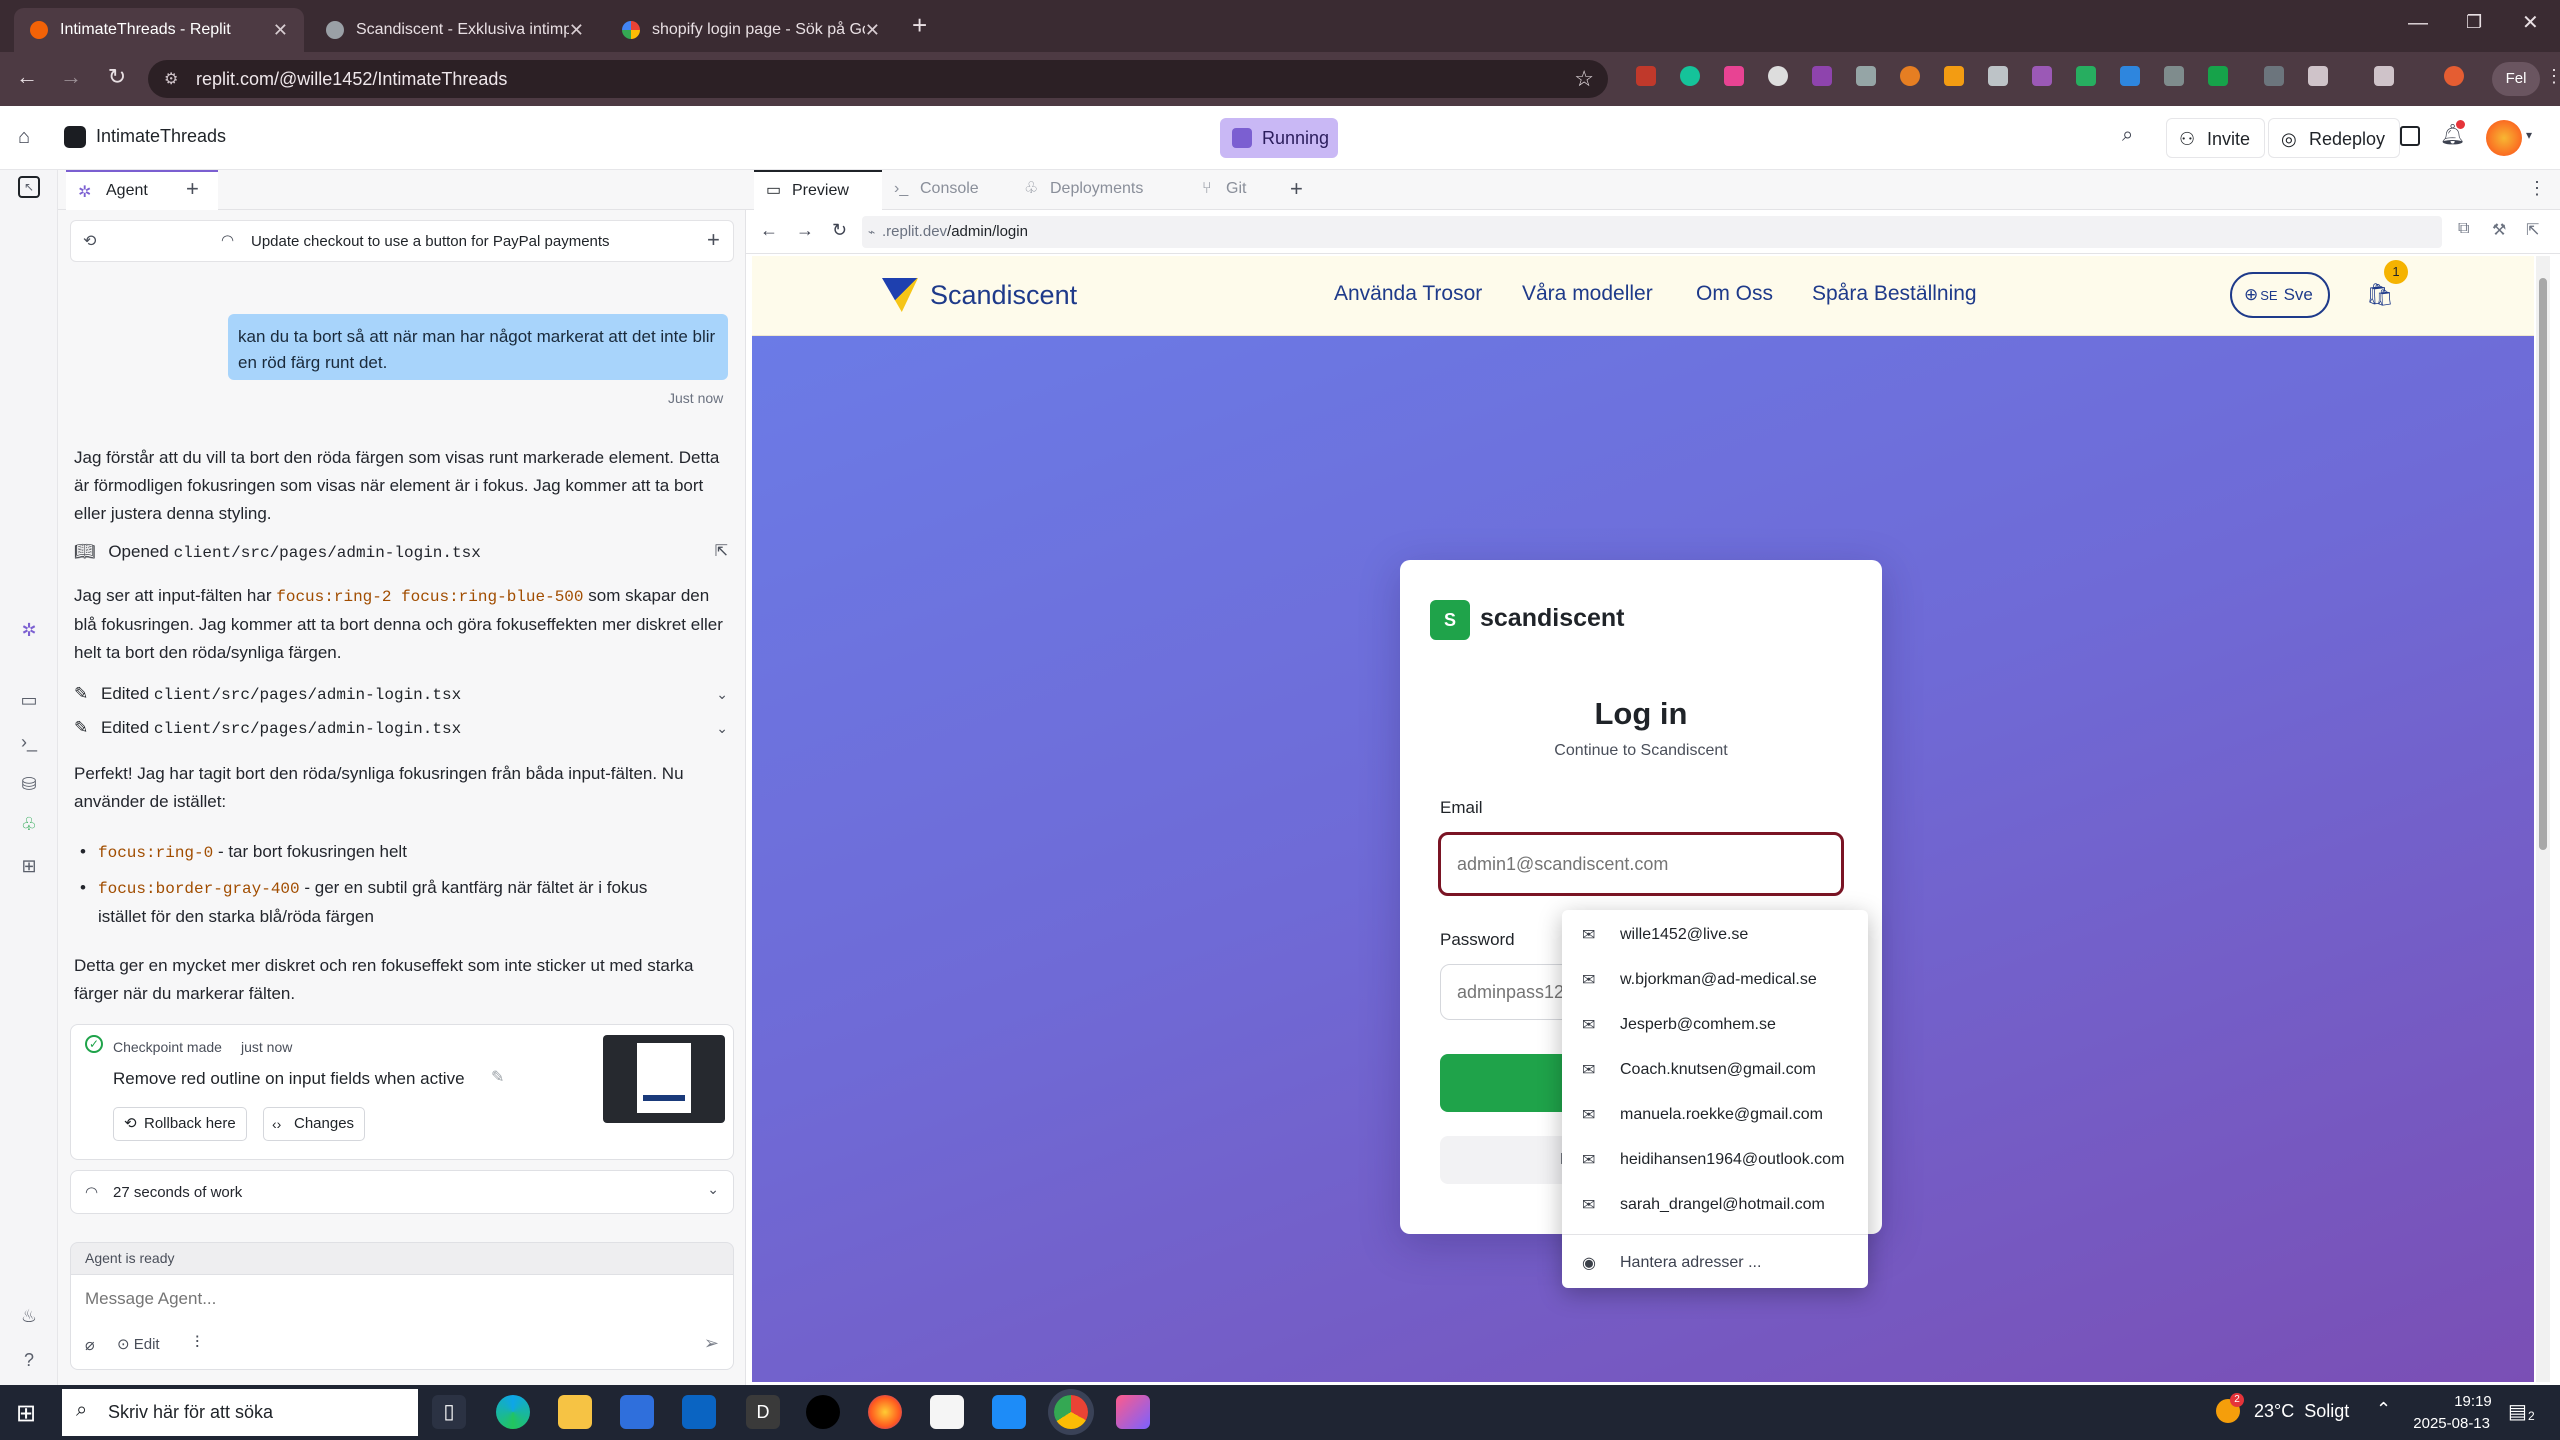 The image size is (2560, 1440). What do you see at coordinates (1715, 979) in the screenshot?
I see `autocomplete-item: ✉ w.bjorkman@ad-medical.se` at bounding box center [1715, 979].